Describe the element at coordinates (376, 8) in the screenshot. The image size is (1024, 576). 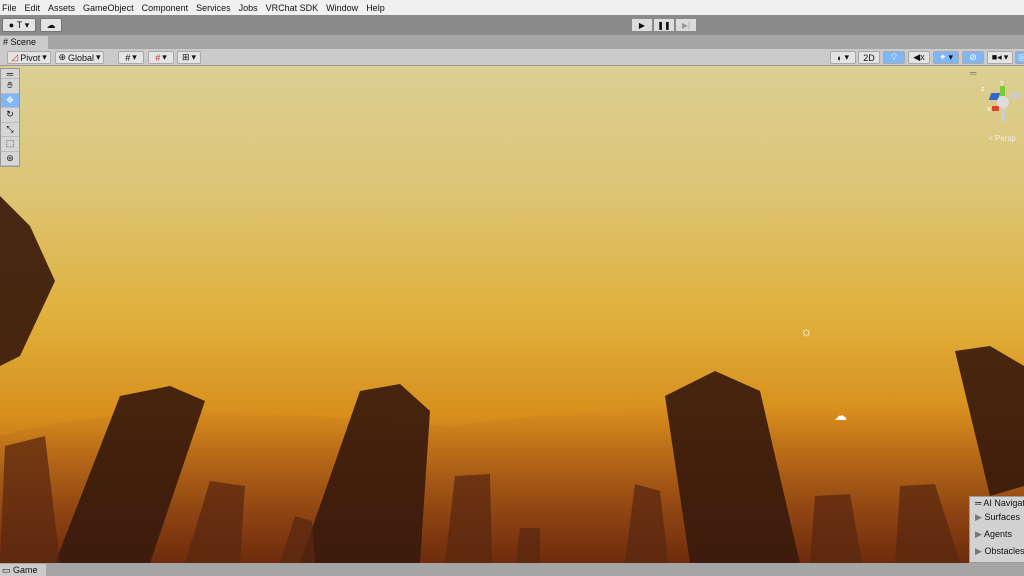
I see `menu-help: Help` at that location.